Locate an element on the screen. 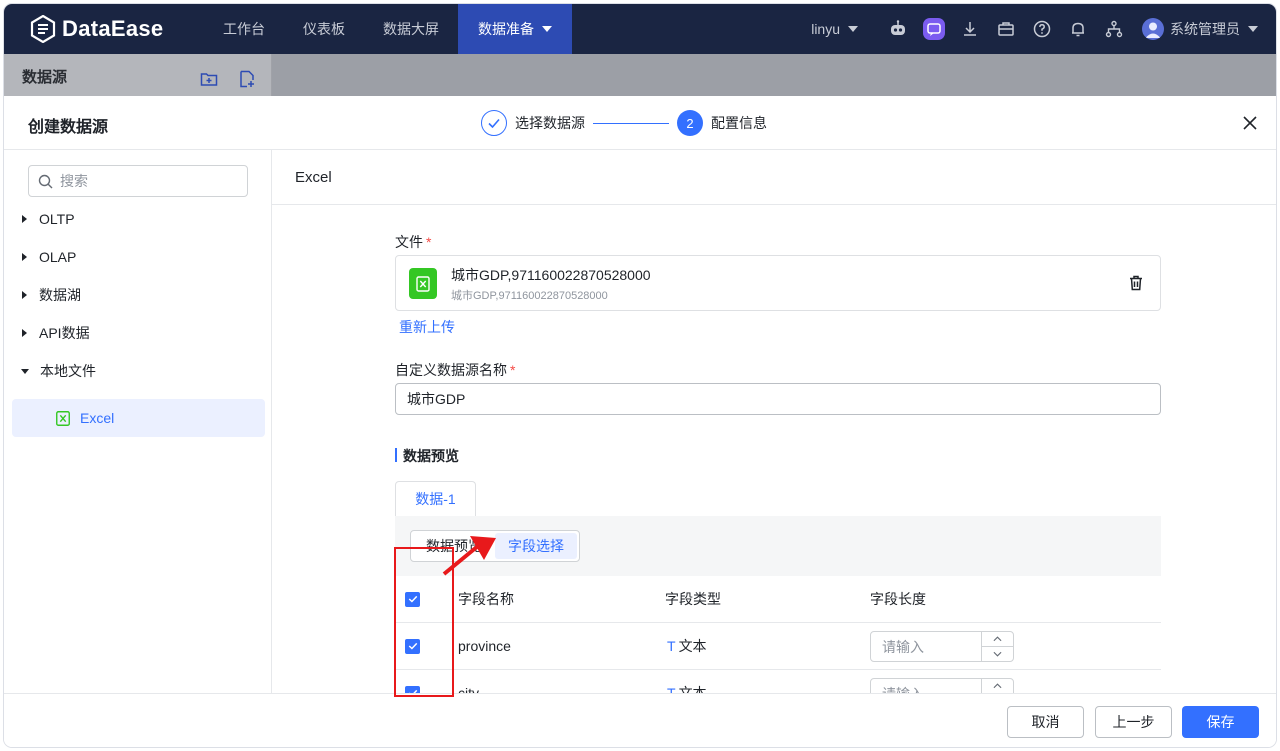 This screenshot has width=1280, height=751. template-button is located at coordinates (1006, 29).